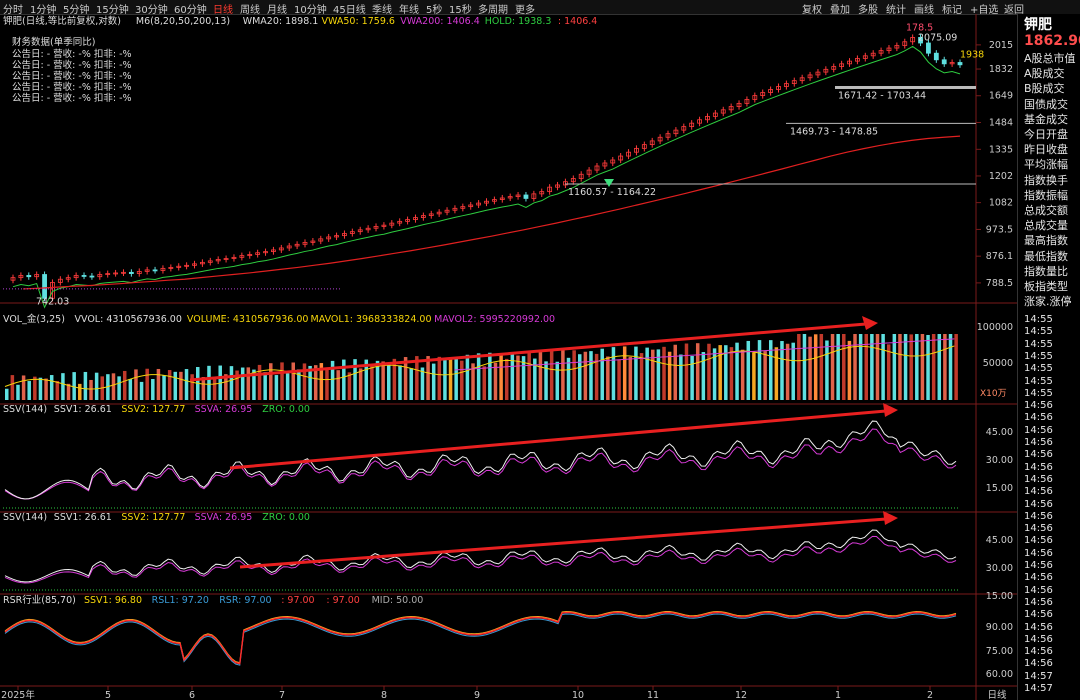 Image resolution: width=1080 pixels, height=700 pixels. Describe the element at coordinates (1001, 149) in the screenshot. I see `price-tick-4: 1335` at that location.